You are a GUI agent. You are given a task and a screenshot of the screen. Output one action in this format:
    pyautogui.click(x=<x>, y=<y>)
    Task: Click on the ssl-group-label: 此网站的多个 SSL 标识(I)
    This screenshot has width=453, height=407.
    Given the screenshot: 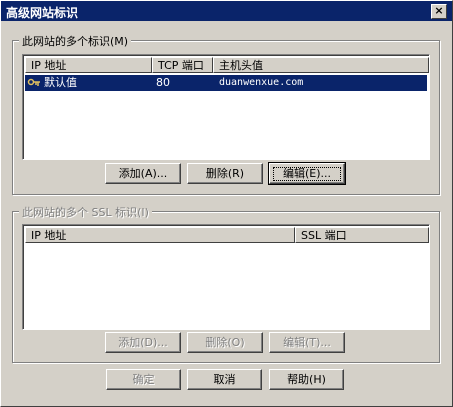 What is the action you would take?
    pyautogui.click(x=85, y=212)
    